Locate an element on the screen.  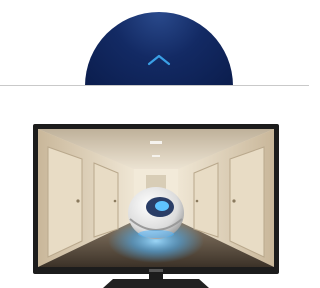
section-divider is located at coordinates (154, 85).